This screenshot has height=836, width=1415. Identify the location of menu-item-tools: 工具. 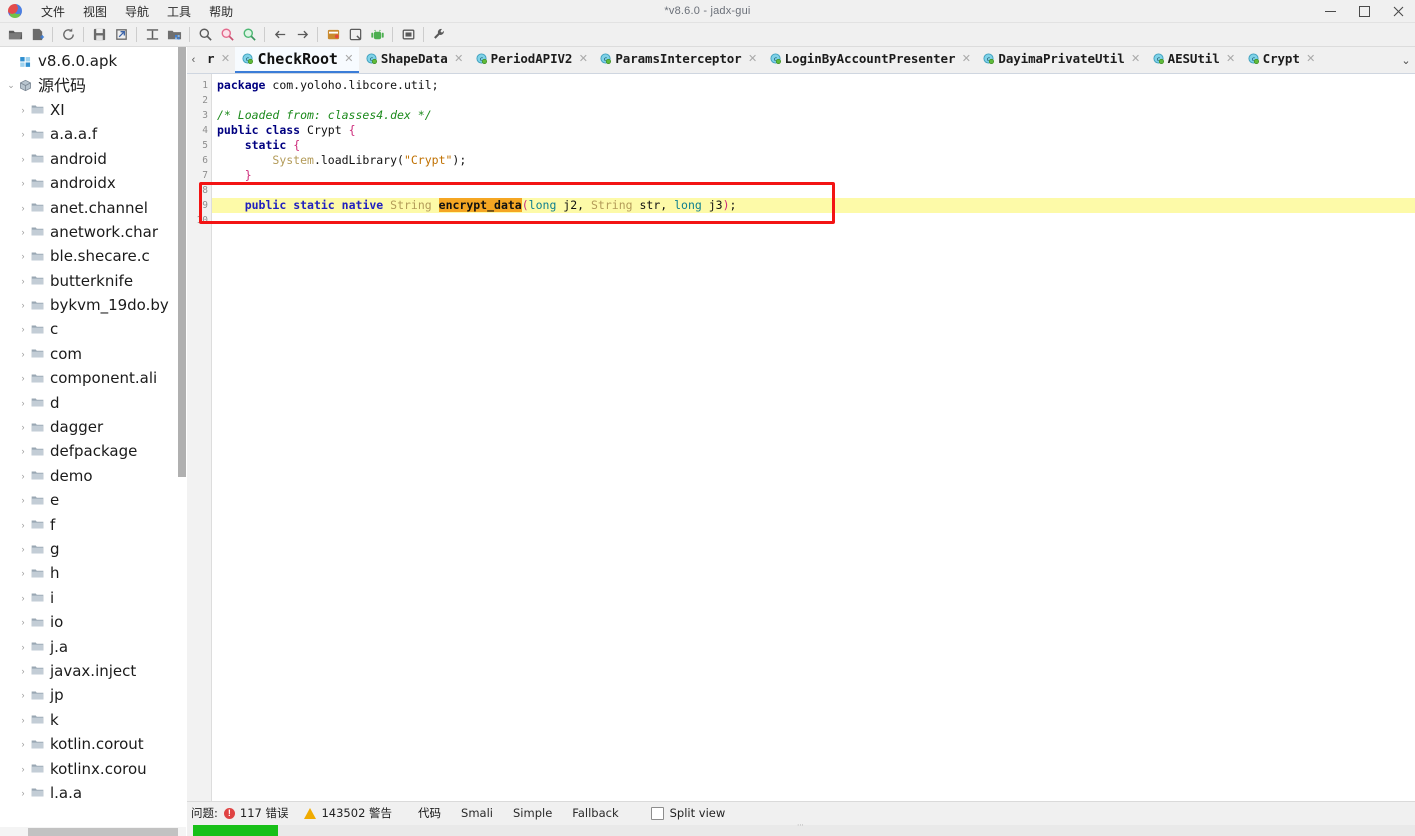
(179, 11).